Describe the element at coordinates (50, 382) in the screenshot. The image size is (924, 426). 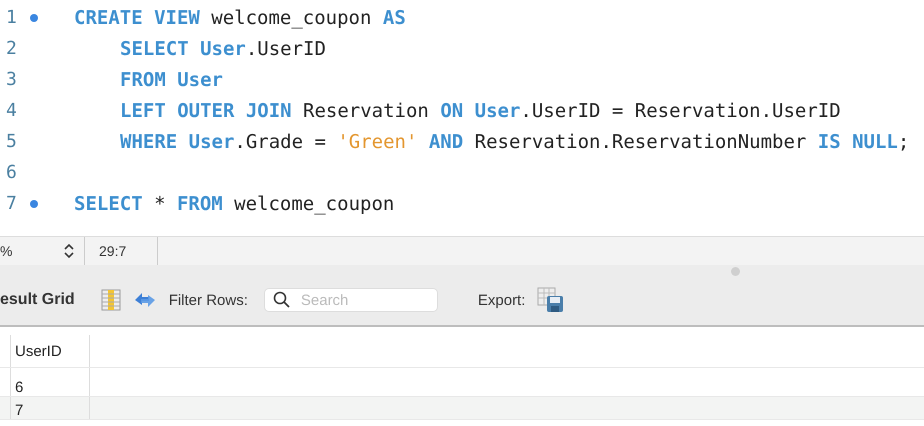
I see `table-cell: 6` at that location.